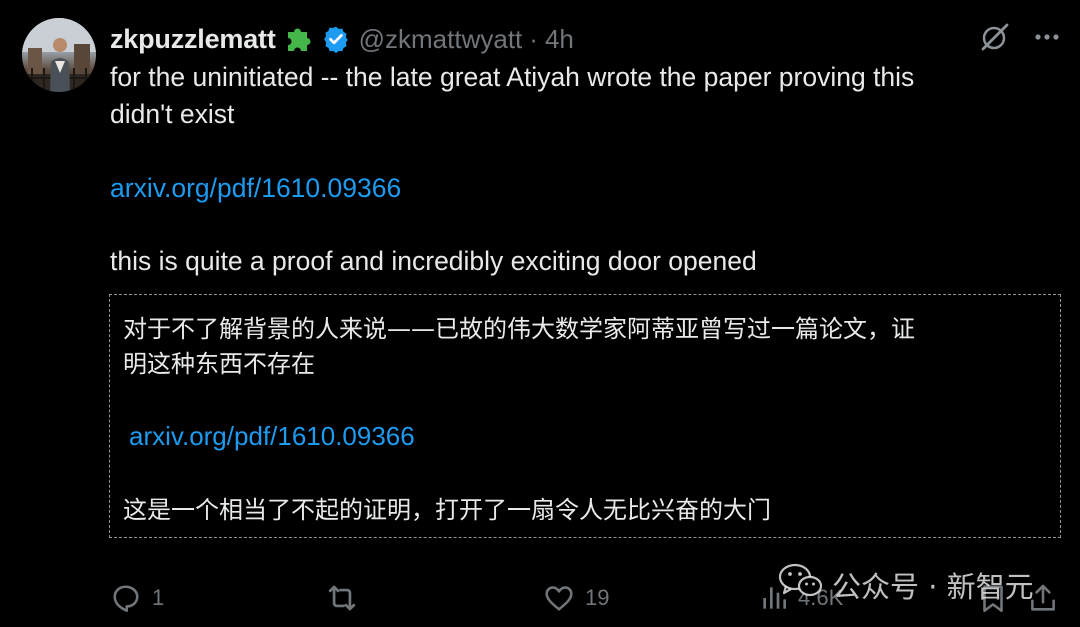  Describe the element at coordinates (995, 37) in the screenshot. I see `grok-icon` at that location.